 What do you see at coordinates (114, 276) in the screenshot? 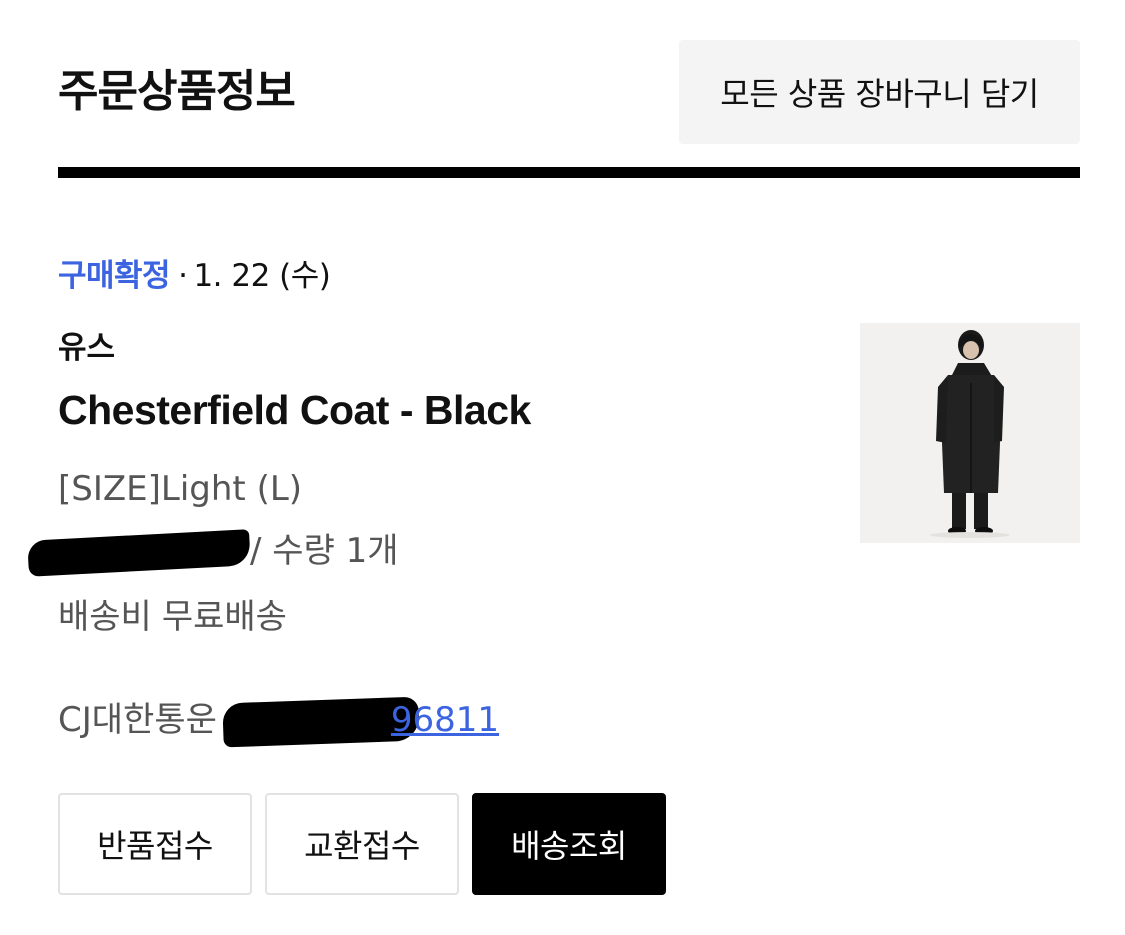
I see `order-status-label: 구매확정` at bounding box center [114, 276].